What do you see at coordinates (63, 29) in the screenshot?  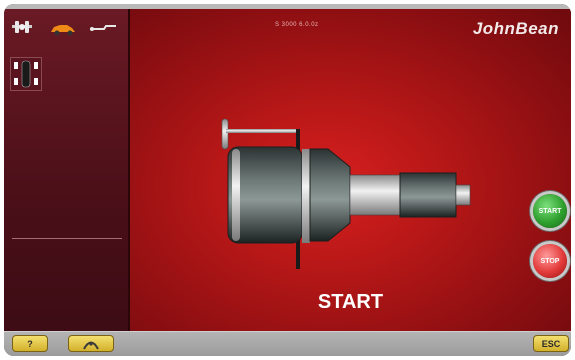 I see `car-icon` at bounding box center [63, 29].